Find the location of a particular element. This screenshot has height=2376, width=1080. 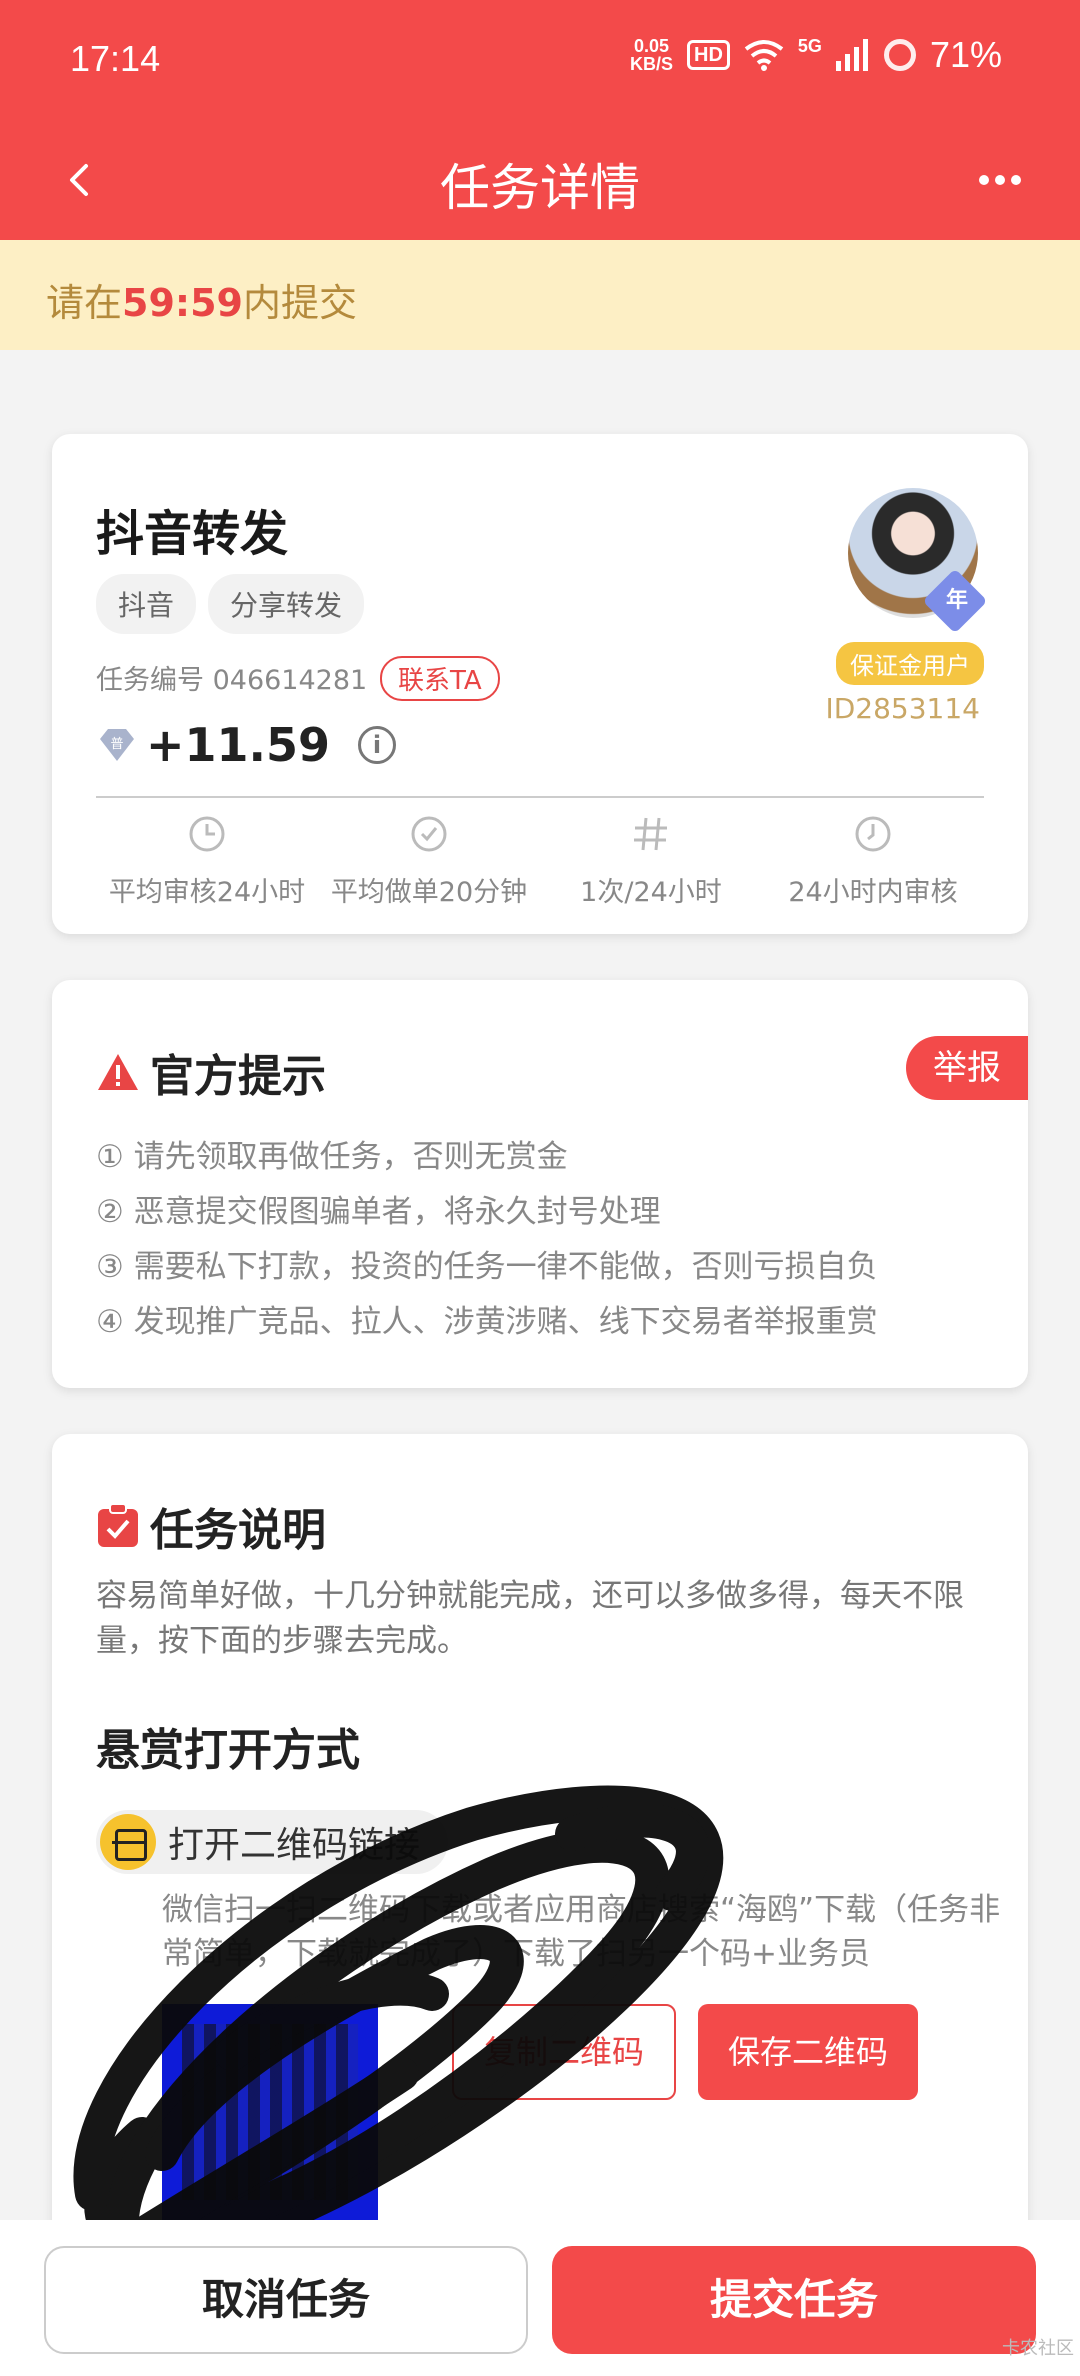

svg-text: 普 is located at coordinates (116, 744).